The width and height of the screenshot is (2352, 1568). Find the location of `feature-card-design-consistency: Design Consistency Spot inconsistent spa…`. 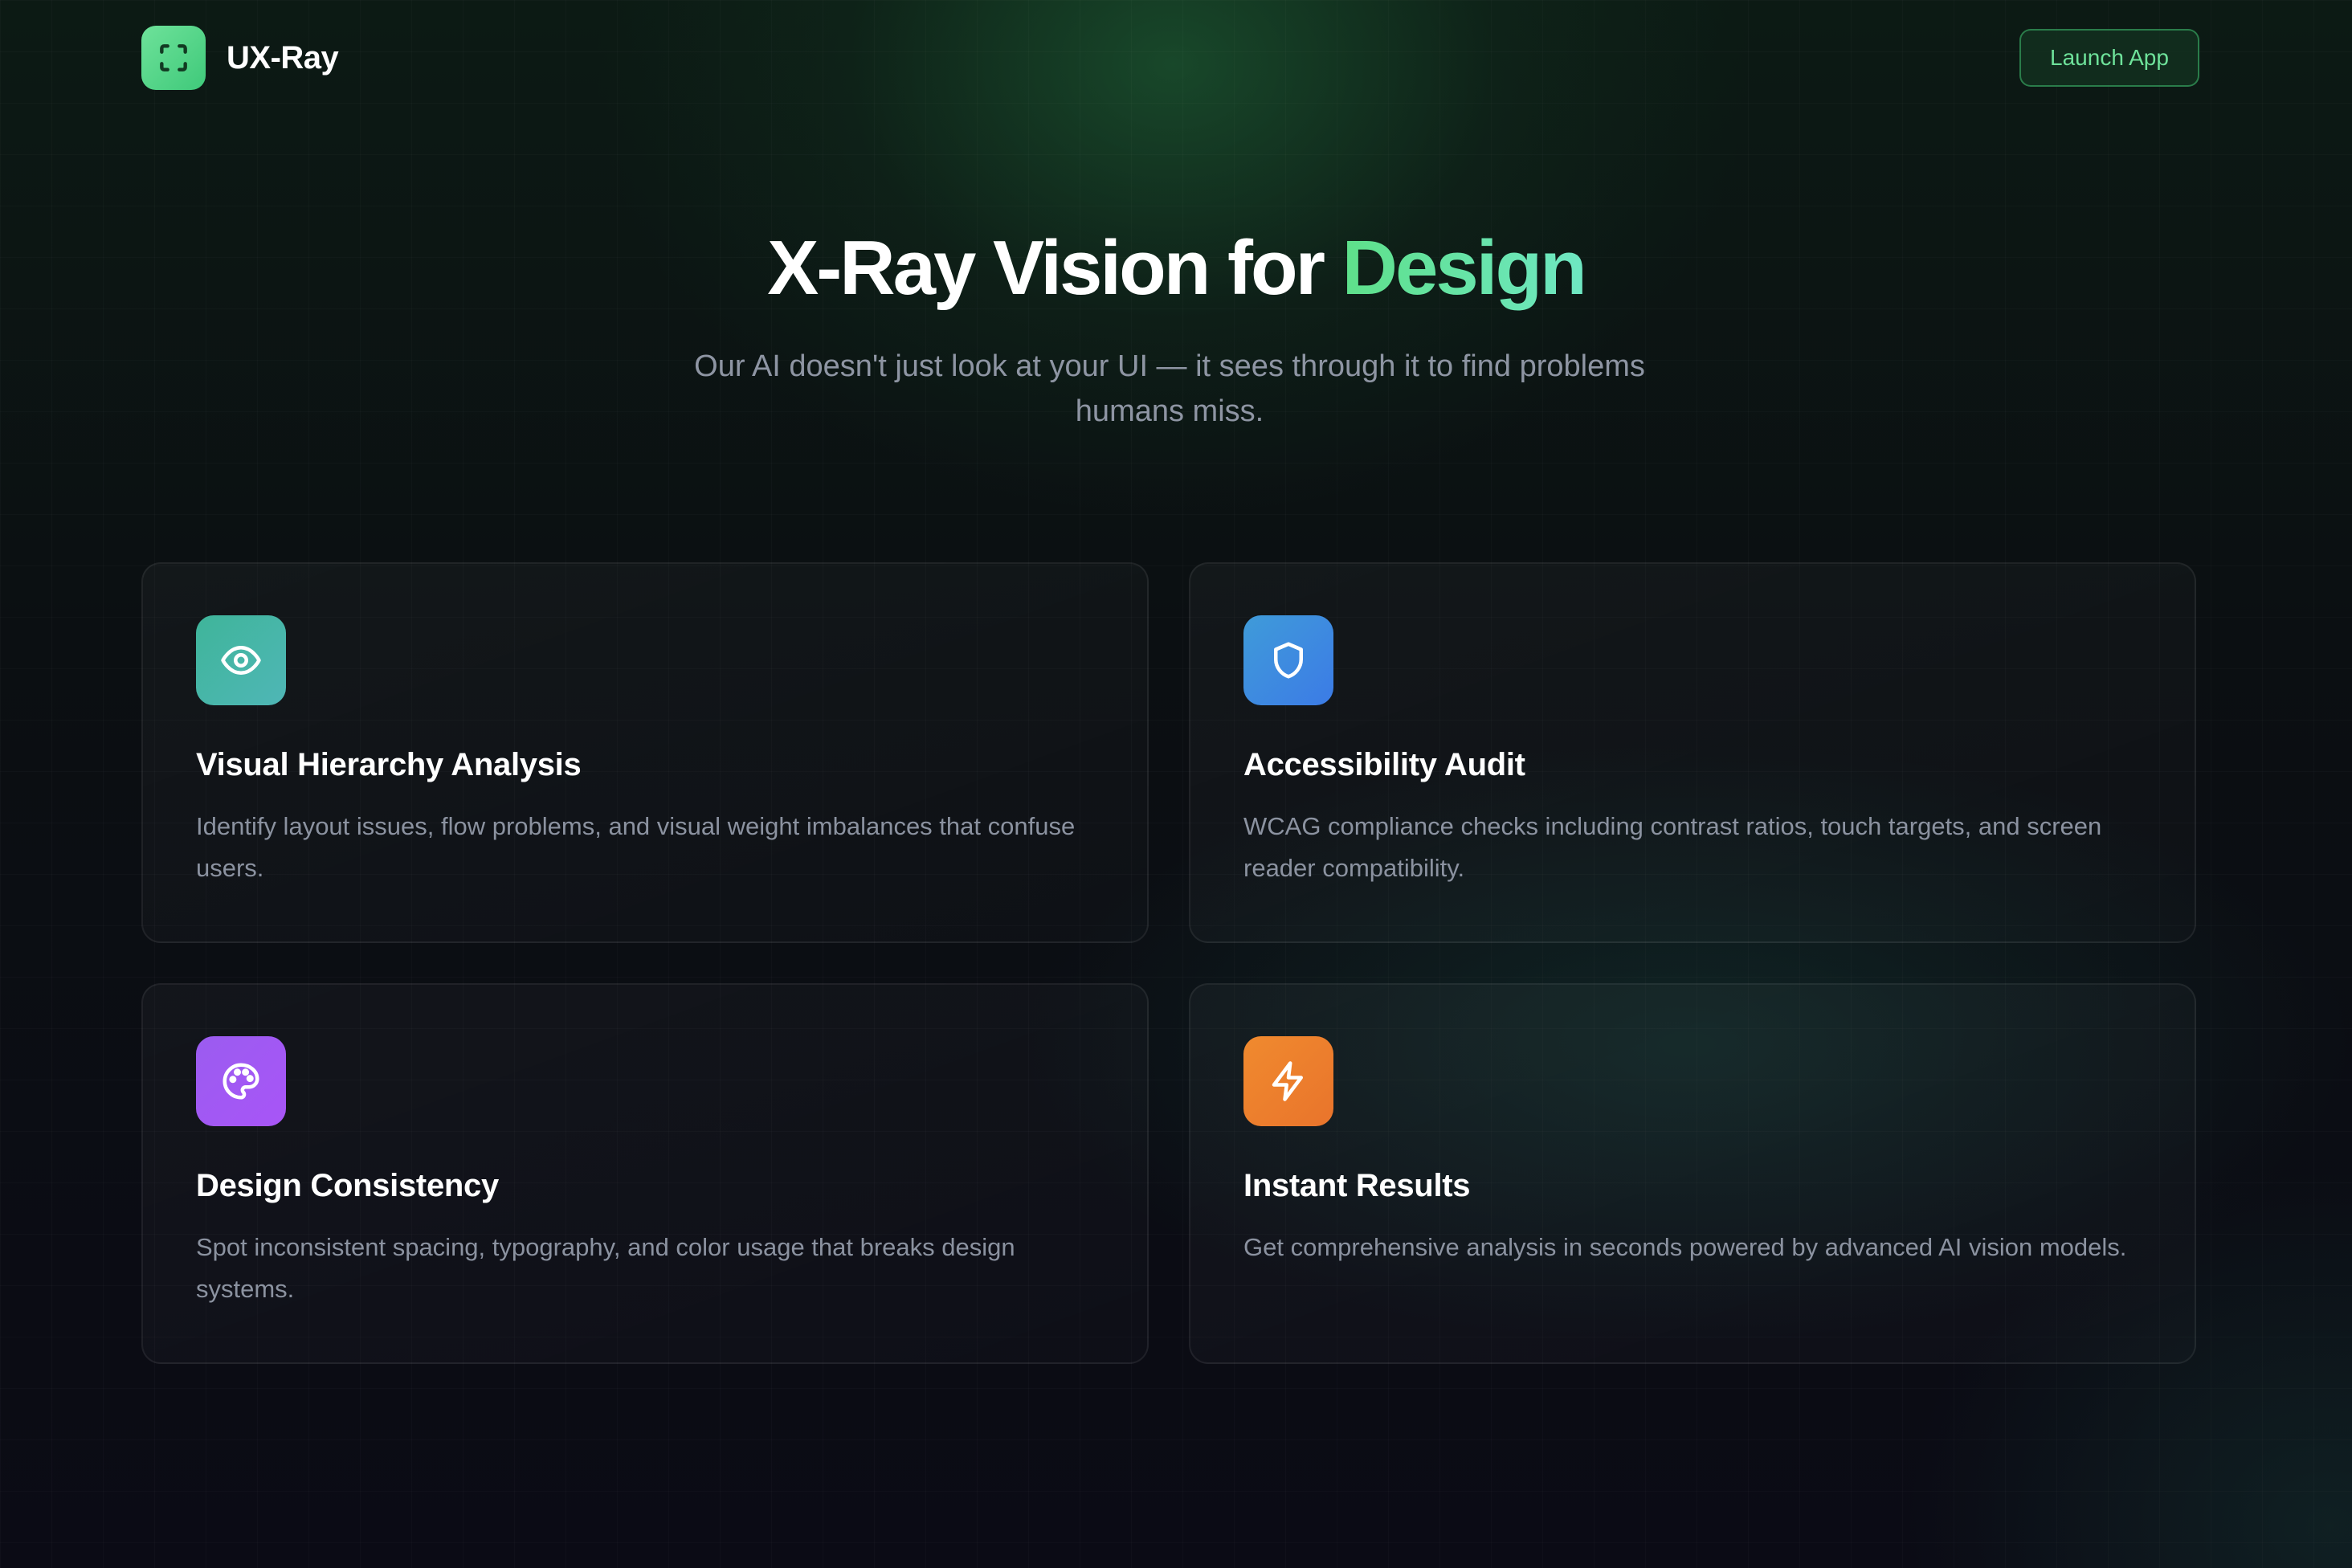

feature-card-design-consistency: Design Consistency Spot inconsistent spa… is located at coordinates (645, 1174).